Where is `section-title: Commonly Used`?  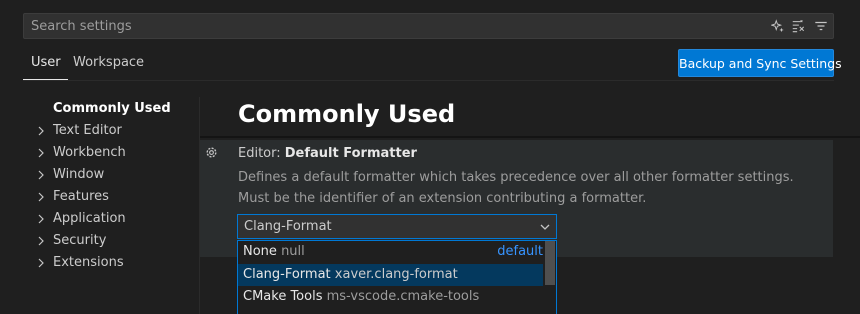 section-title: Commonly Used is located at coordinates (347, 114).